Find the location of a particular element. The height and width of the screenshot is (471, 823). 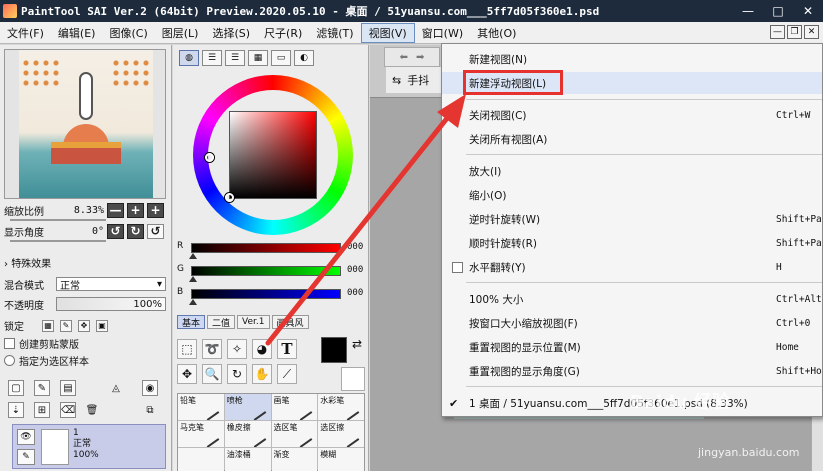

brush-airbrush: 喷枪 is located at coordinates (247, 407).